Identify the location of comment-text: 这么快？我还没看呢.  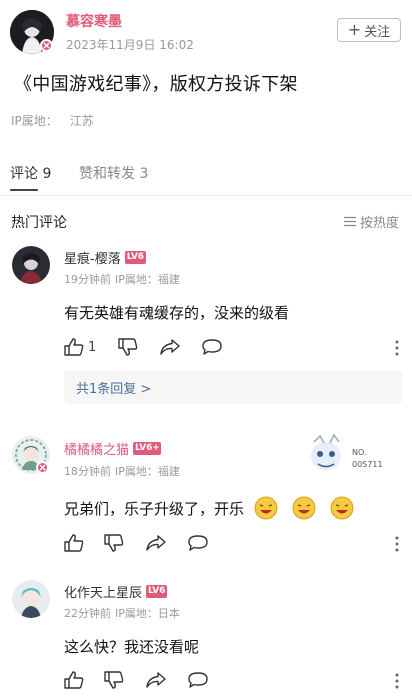
(132, 647).